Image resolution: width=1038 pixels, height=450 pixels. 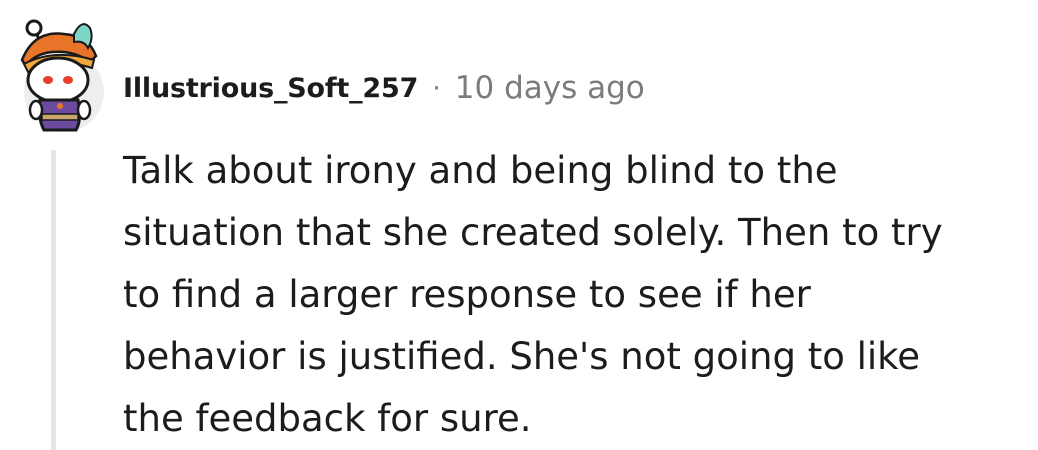 What do you see at coordinates (327, 418) in the screenshot?
I see `comment-body-line: the feedback for sure.` at bounding box center [327, 418].